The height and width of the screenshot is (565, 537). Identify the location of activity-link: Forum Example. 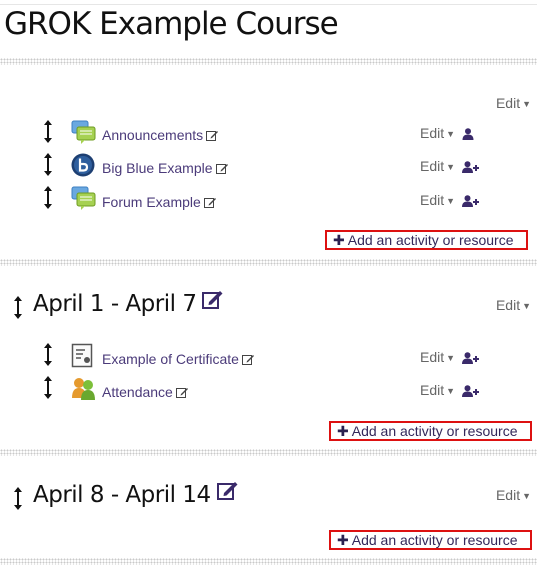
(159, 202).